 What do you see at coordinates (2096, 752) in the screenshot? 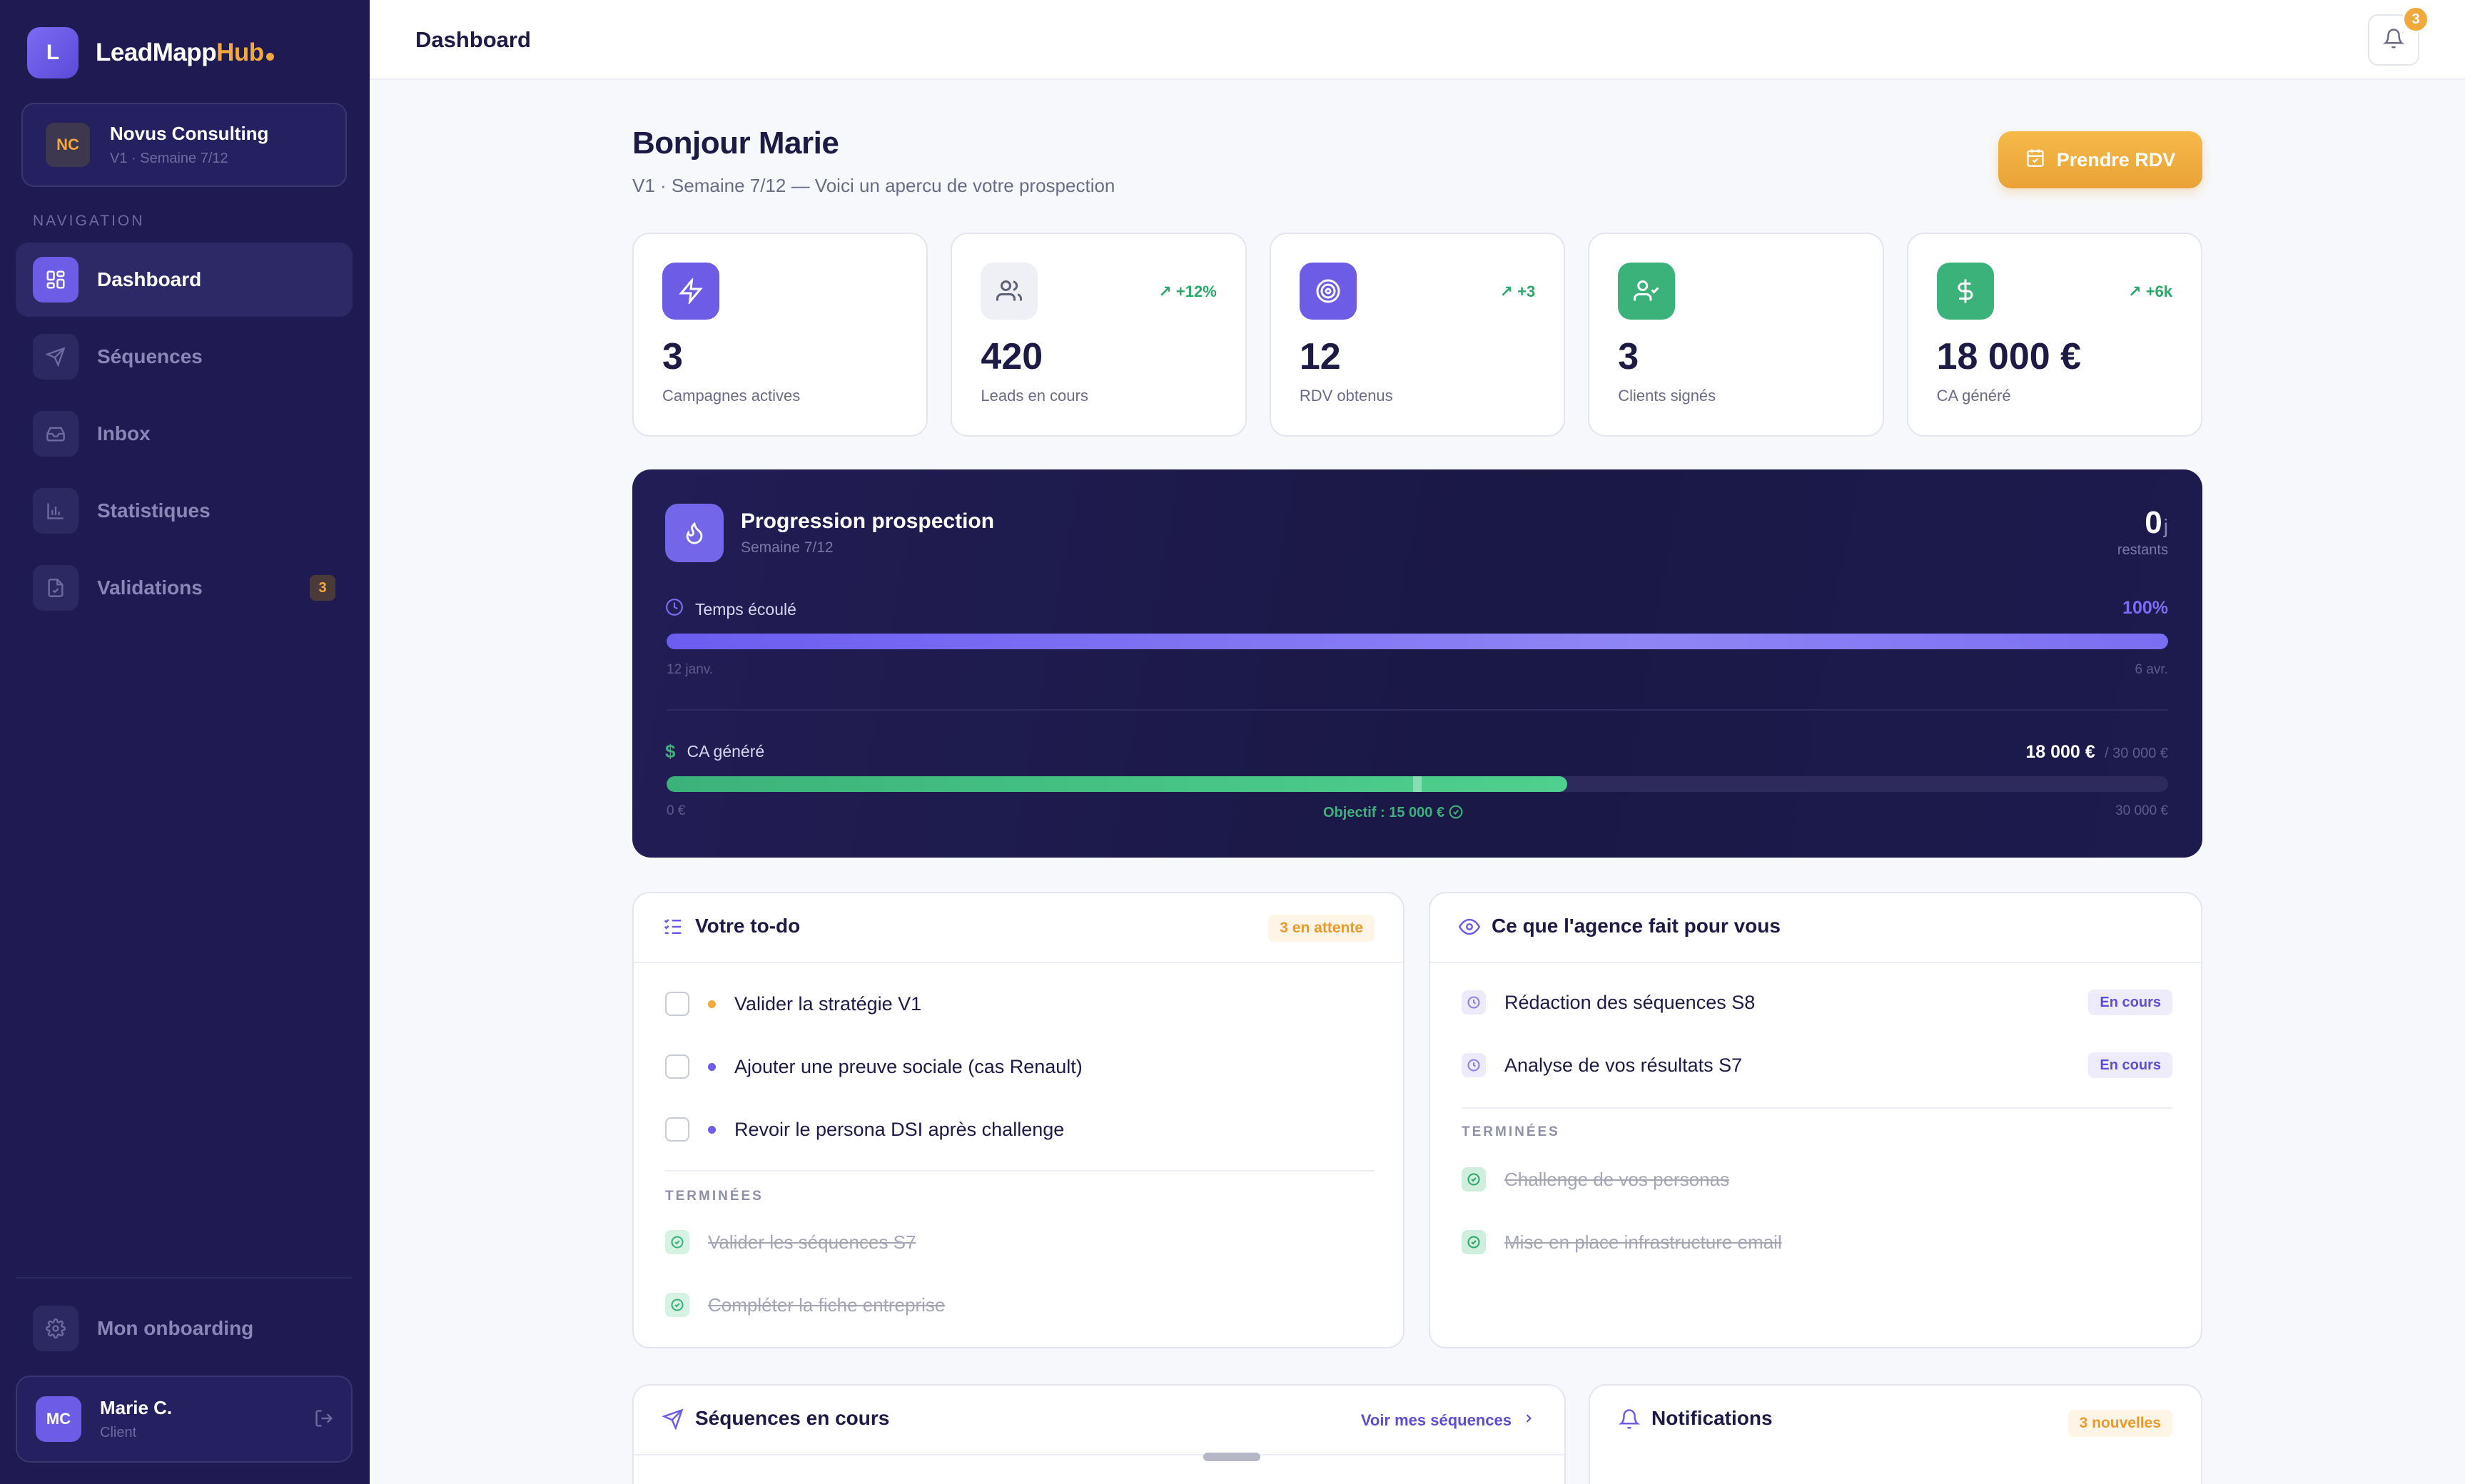
I see `revenue-value: 18 000 € / 30 000 €` at bounding box center [2096, 752].